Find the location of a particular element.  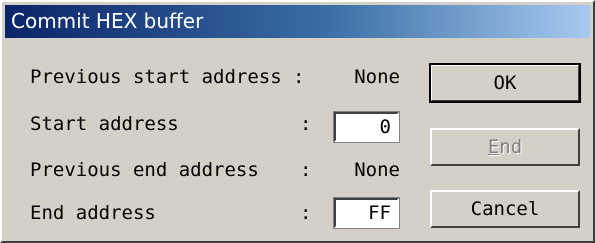

previous-start-address-label: Previous start address is located at coordinates (156, 77).